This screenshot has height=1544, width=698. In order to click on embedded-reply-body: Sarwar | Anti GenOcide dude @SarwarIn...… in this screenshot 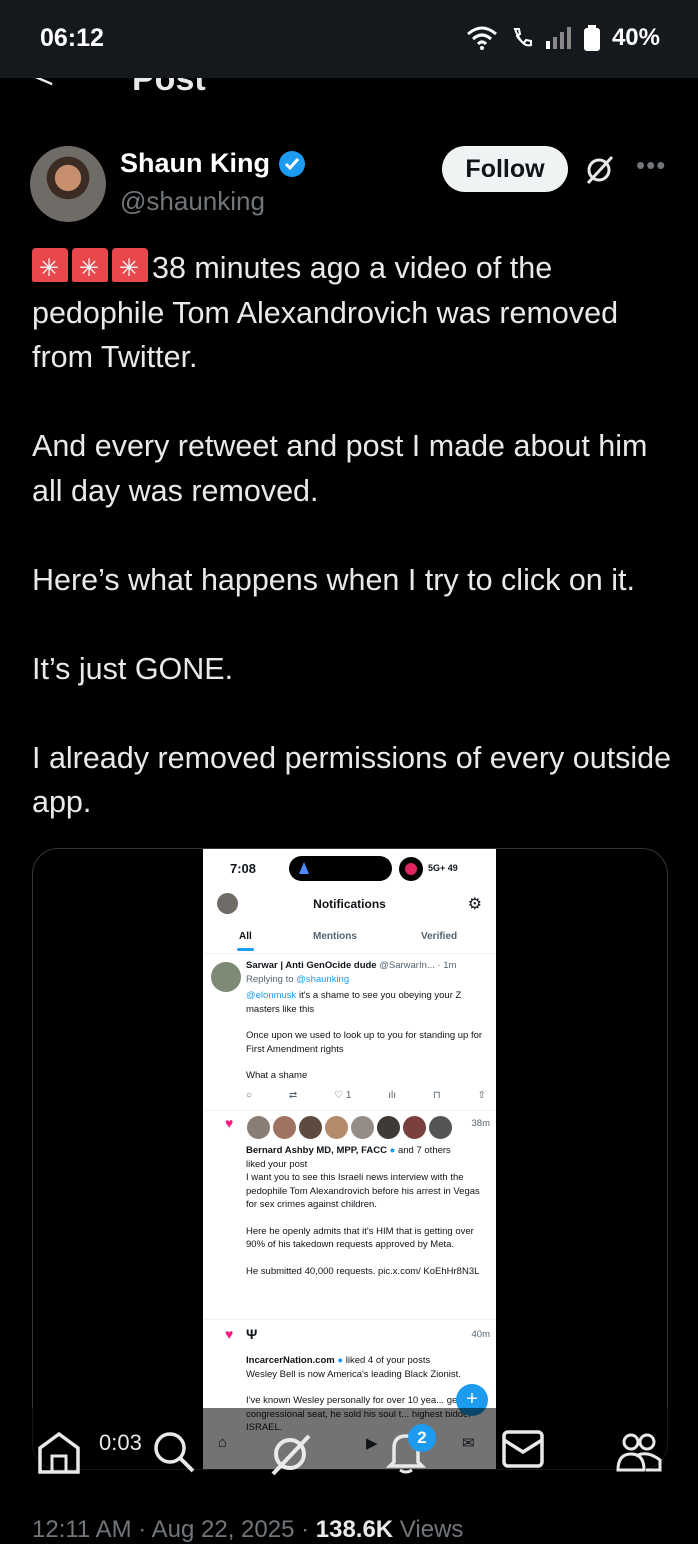, I will do `click(366, 1031)`.